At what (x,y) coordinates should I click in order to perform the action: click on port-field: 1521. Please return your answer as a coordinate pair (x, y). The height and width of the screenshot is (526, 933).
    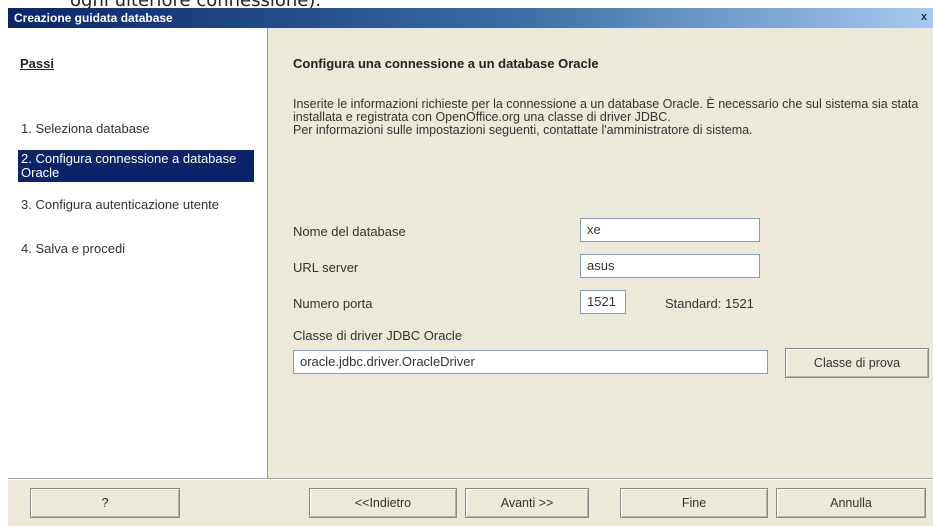
    Looking at the image, I should click on (603, 302).